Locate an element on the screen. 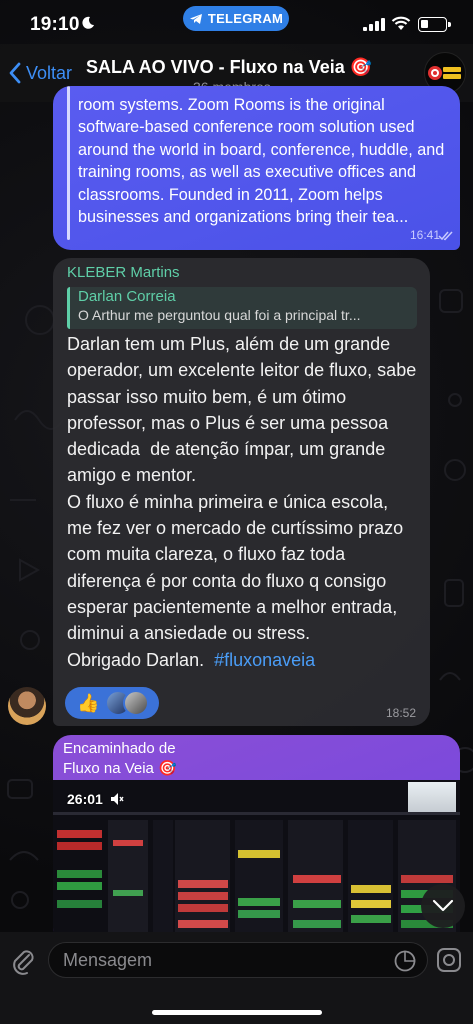  scroll-to-bottom-button is located at coordinates (443, 906).